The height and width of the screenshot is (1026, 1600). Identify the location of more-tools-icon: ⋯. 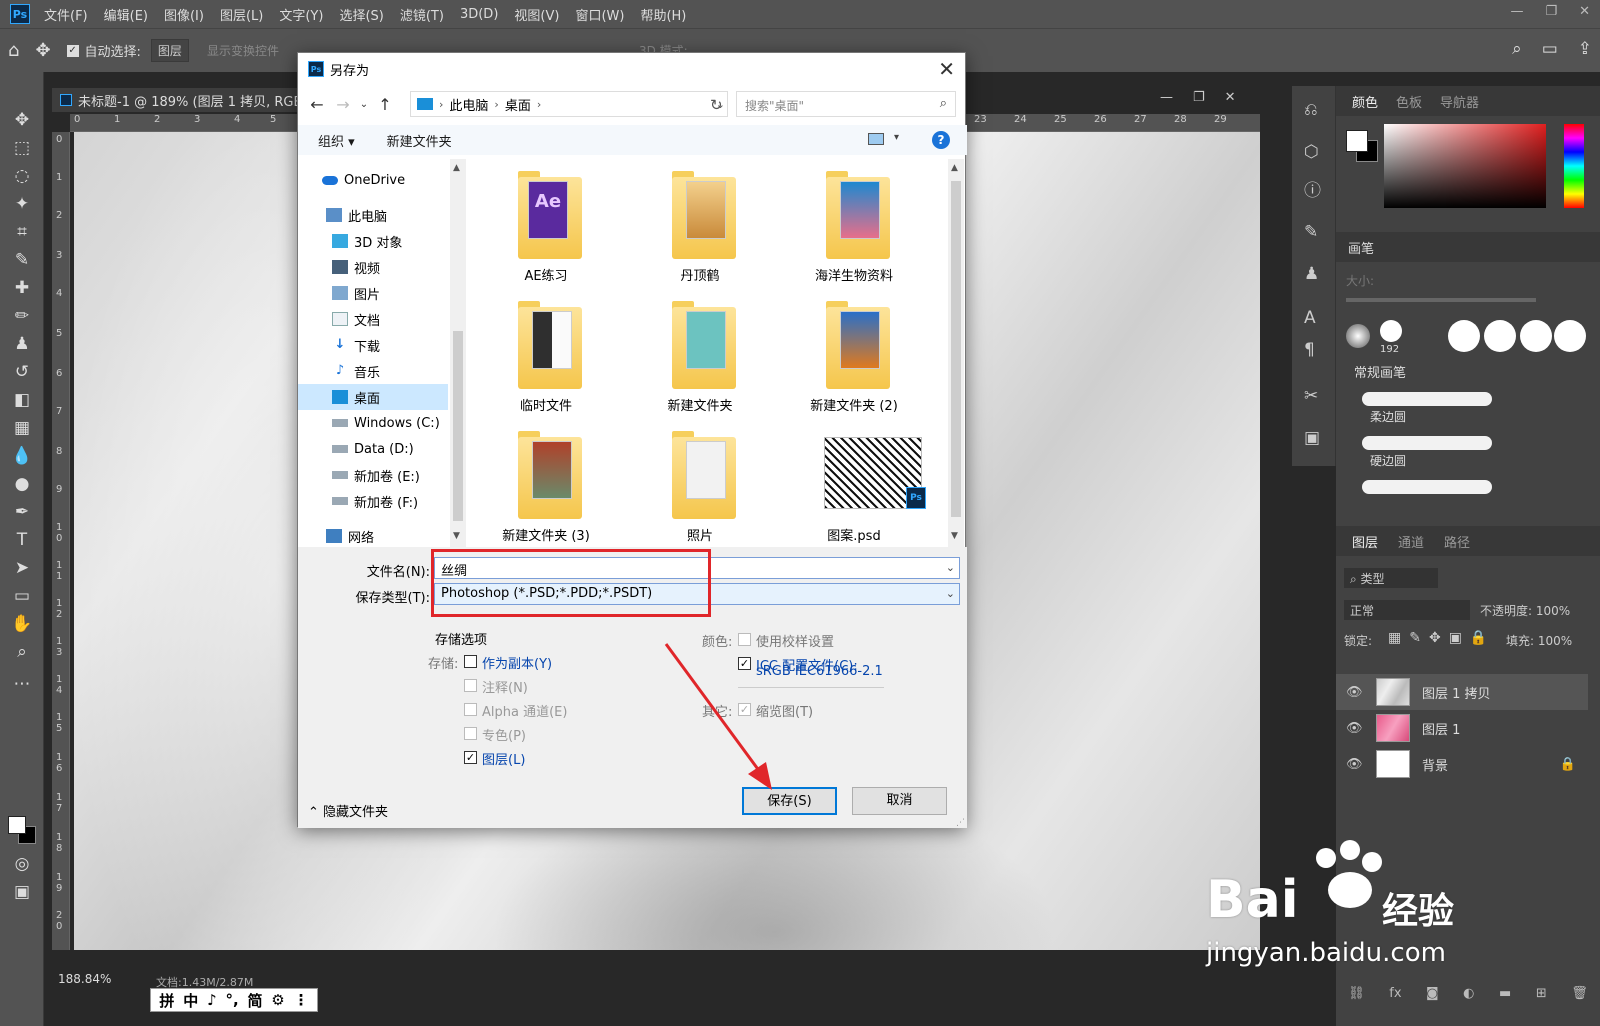
(22, 684).